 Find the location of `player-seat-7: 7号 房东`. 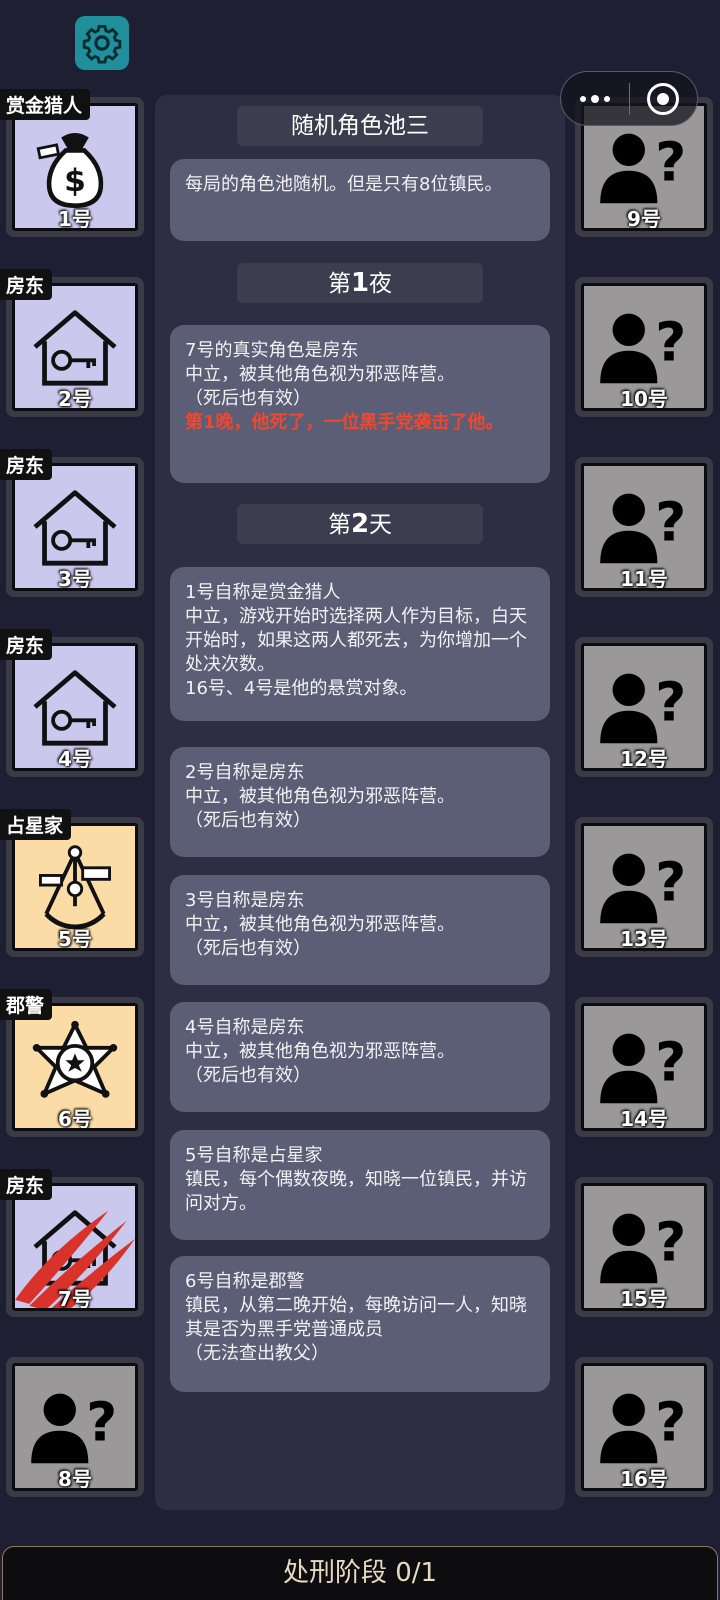

player-seat-7: 7号 房东 is located at coordinates (72, 1243).